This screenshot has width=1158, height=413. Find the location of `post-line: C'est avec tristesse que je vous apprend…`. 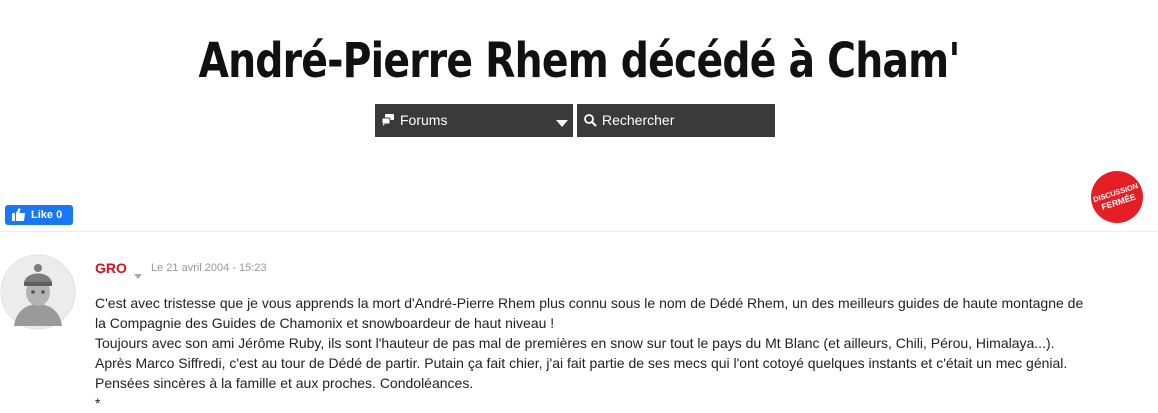

post-line: C'est avec tristesse que je vous apprend… is located at coordinates (589, 303).